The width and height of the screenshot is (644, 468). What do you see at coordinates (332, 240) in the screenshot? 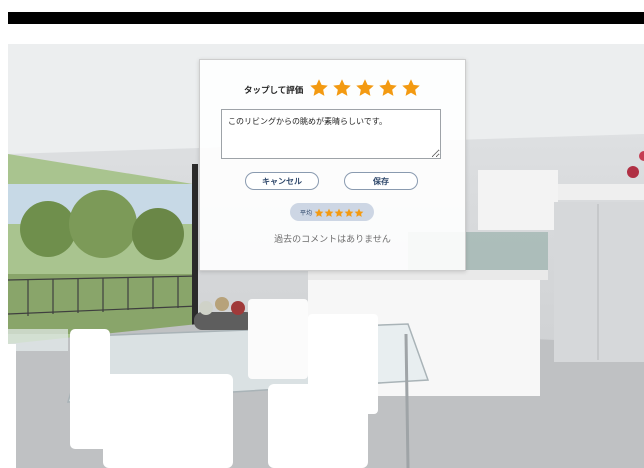
I see `no-comments-text: 過去のコメントはありません` at bounding box center [332, 240].